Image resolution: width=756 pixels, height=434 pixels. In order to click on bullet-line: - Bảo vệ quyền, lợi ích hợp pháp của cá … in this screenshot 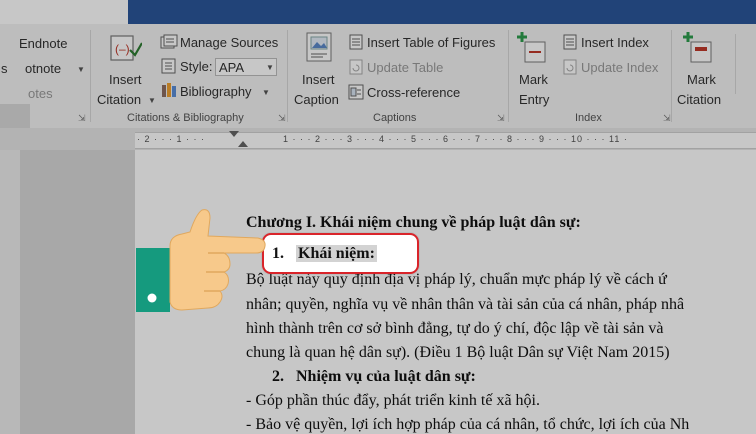, I will do `click(468, 424)`.